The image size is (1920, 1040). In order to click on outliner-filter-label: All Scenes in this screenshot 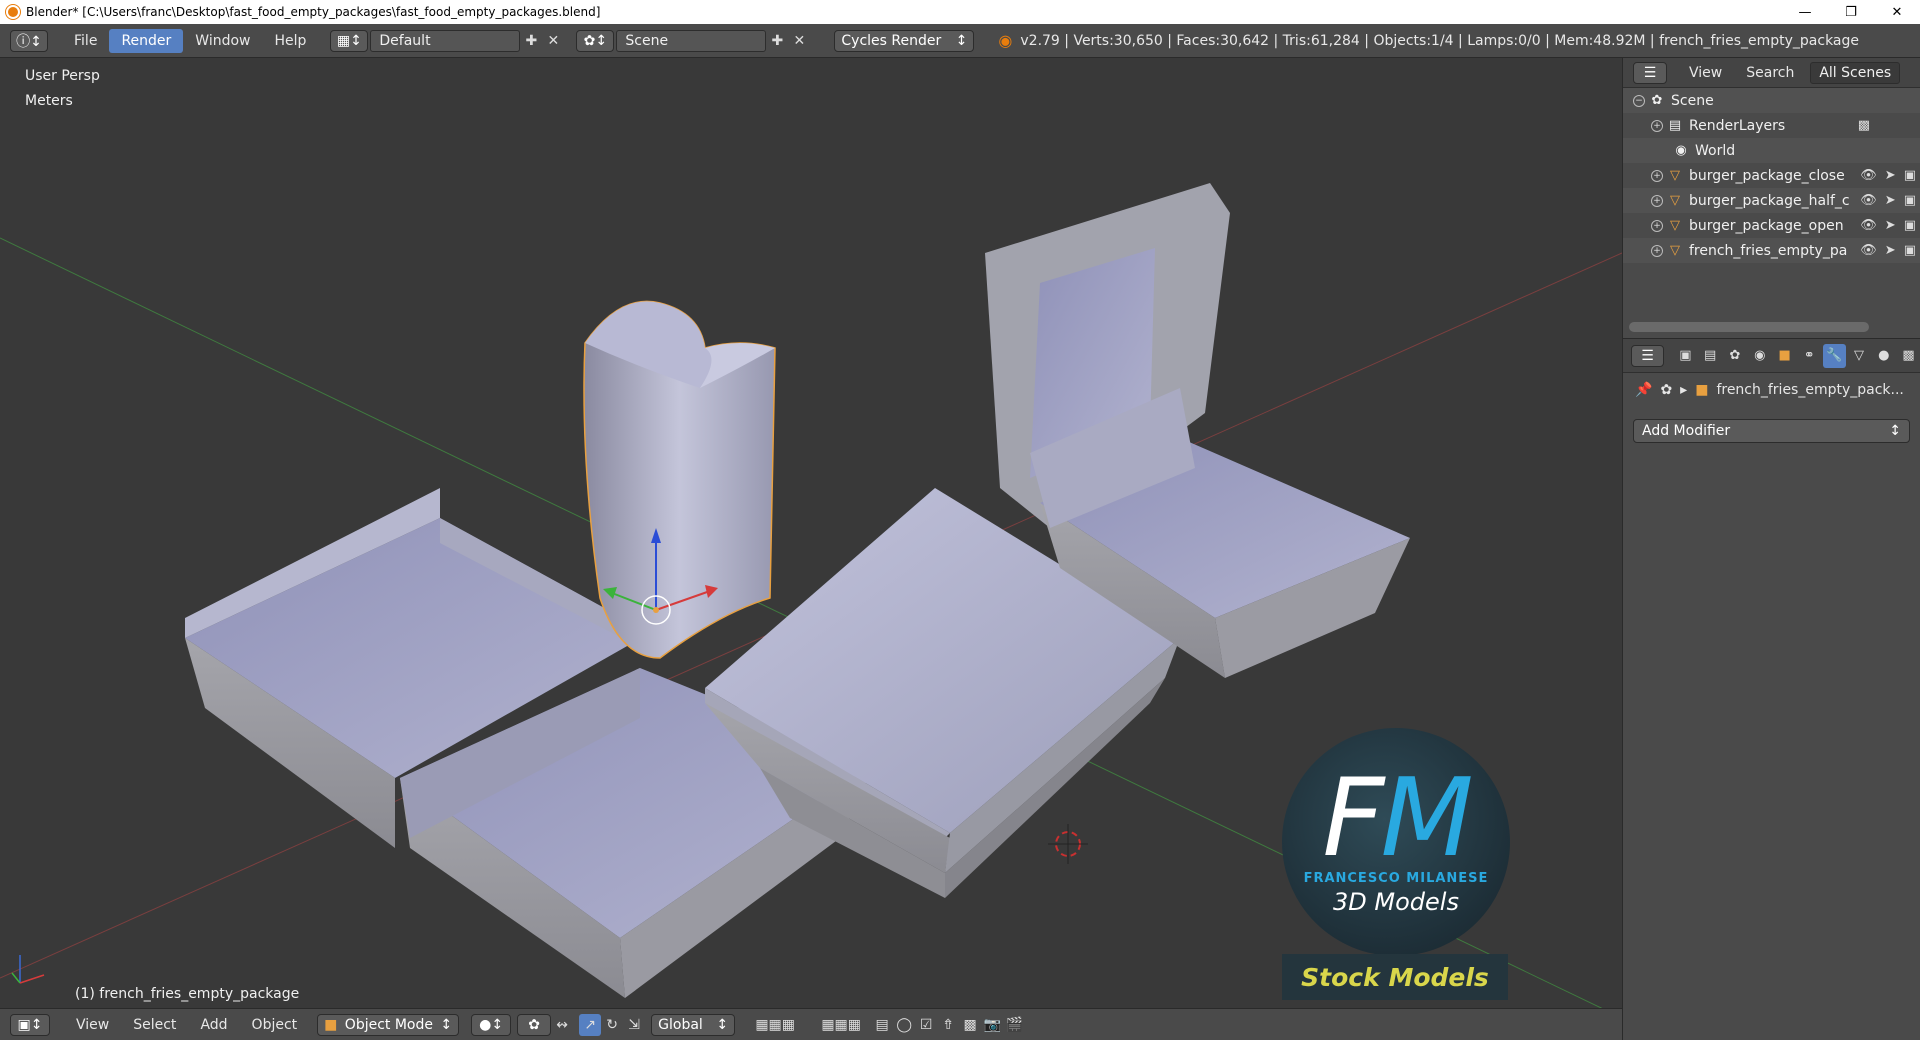, I will do `click(1855, 72)`.